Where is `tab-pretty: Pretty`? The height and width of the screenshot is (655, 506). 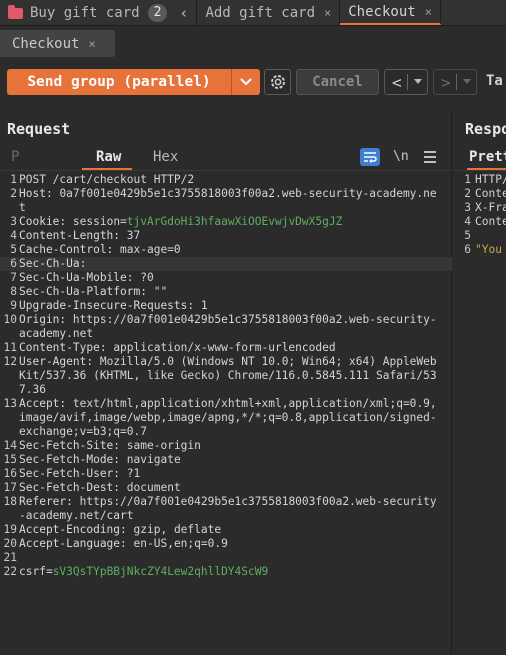
tab-pretty: Pretty is located at coordinates (487, 157).